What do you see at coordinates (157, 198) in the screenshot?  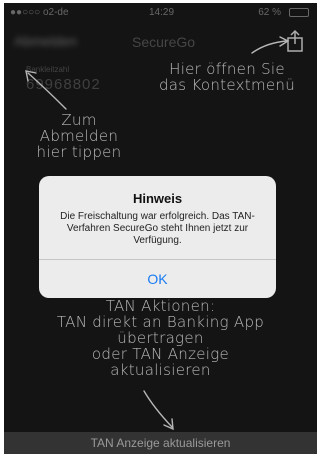 I see `dialog-title: Hinweis` at bounding box center [157, 198].